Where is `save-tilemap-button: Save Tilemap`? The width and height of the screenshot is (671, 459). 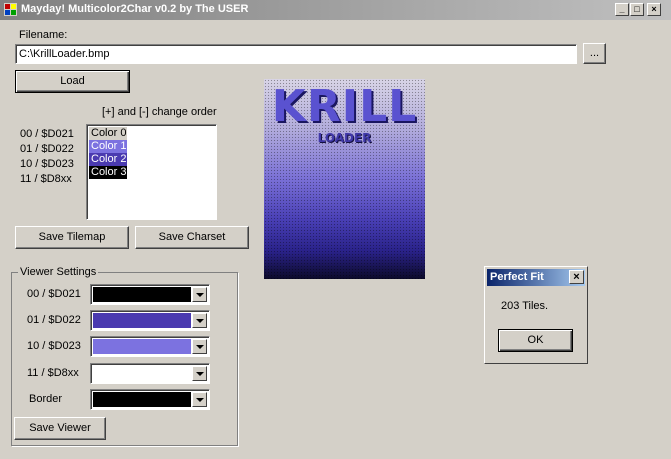
save-tilemap-button: Save Tilemap is located at coordinates (72, 237).